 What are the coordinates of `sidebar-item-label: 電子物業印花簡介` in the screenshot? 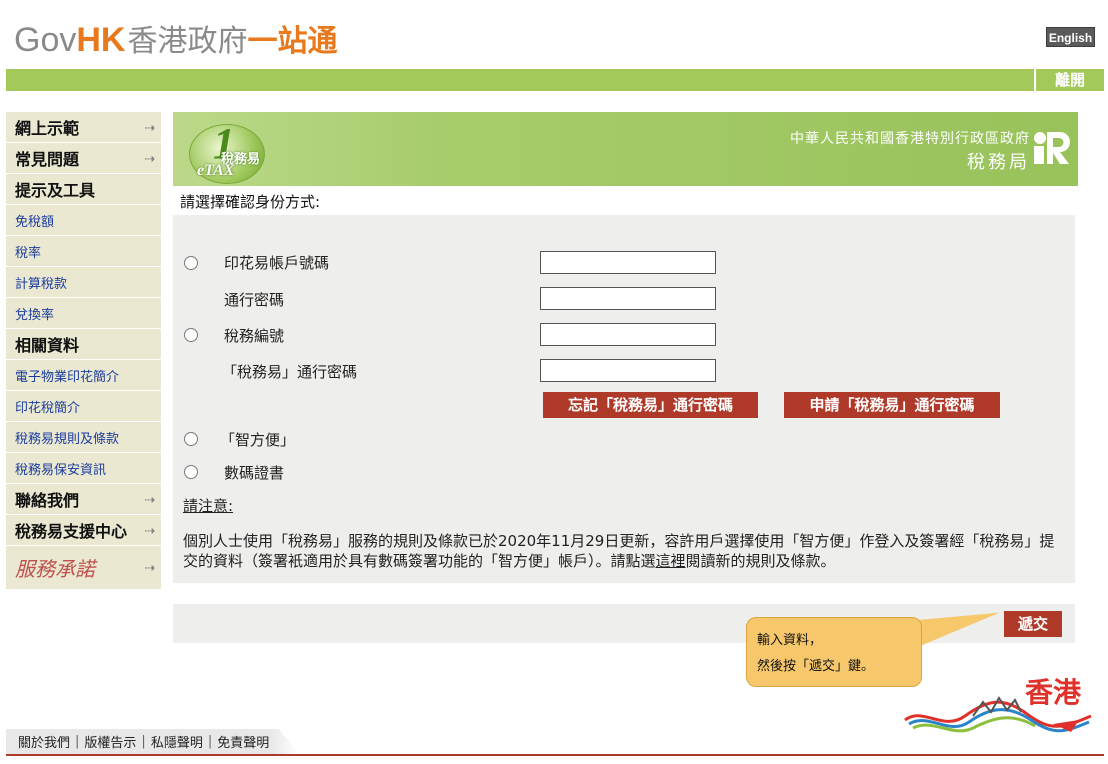 It's located at (67, 377).